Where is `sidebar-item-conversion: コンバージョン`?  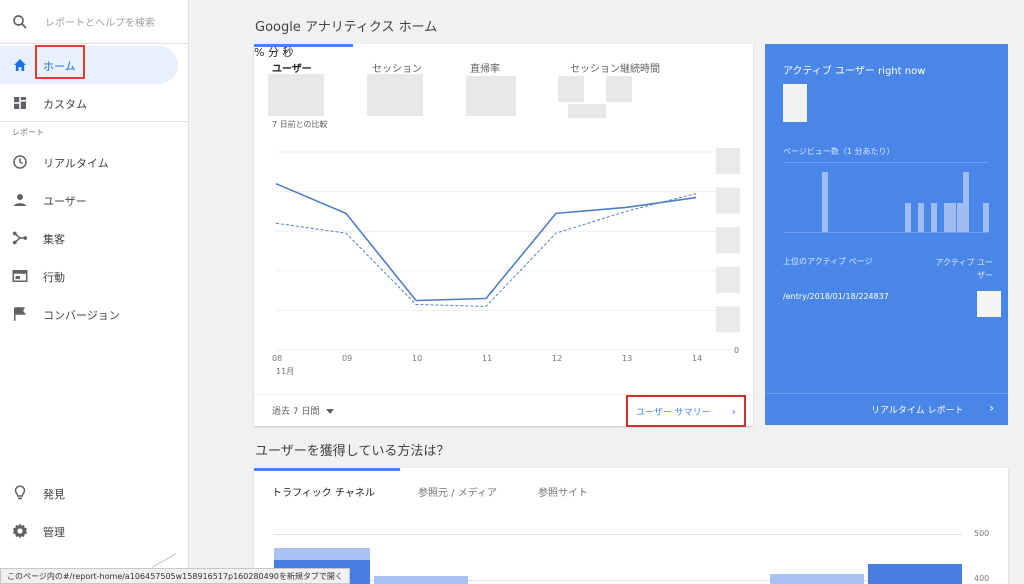
sidebar-item-conversion: コンバージョン is located at coordinates (94, 314).